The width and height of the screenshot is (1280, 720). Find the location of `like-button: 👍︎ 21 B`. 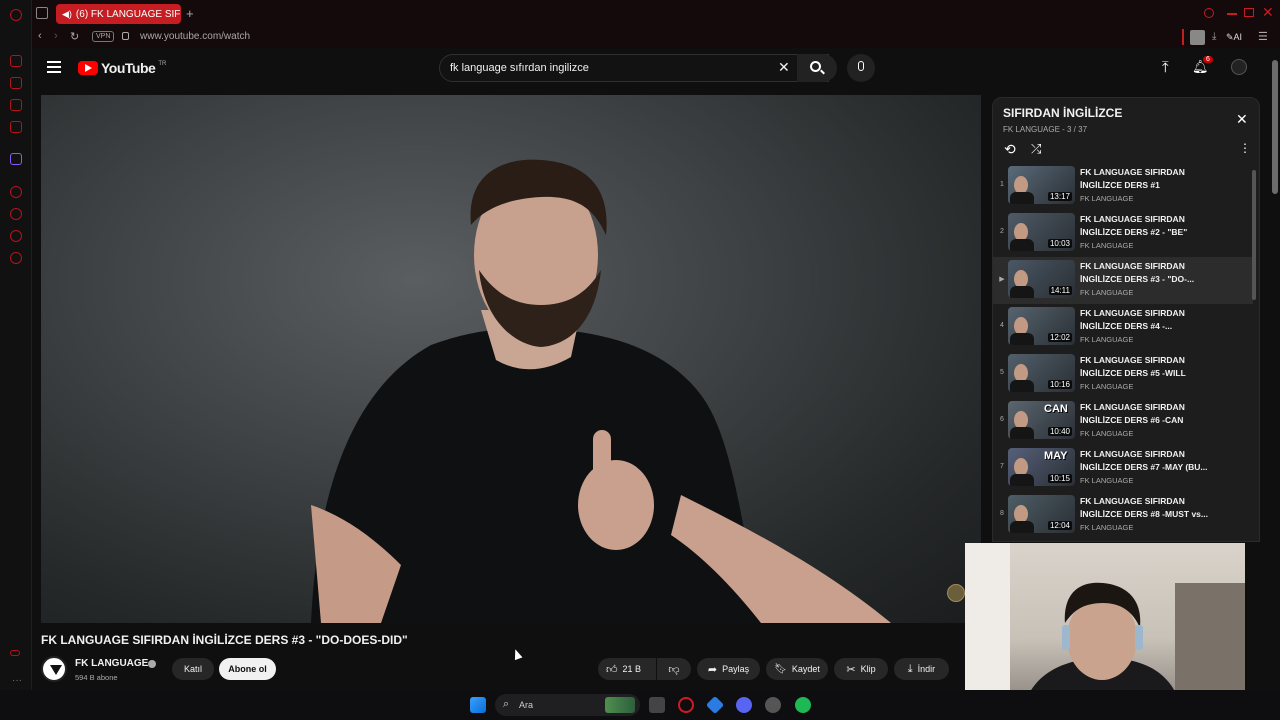

like-button: 👍︎ 21 B is located at coordinates (627, 669).